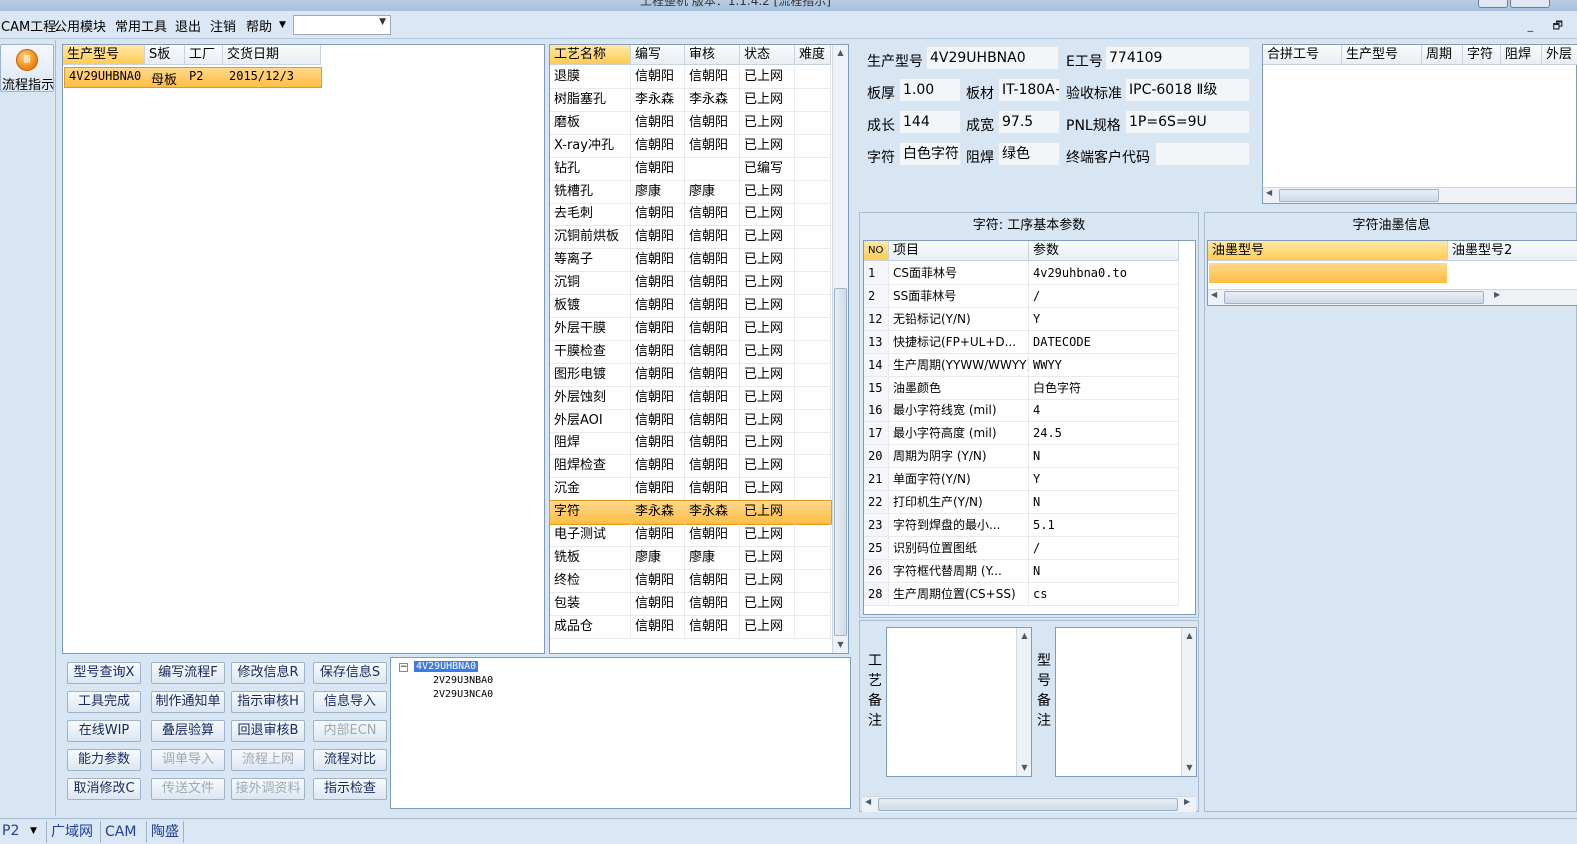 The image size is (1577, 844). Describe the element at coordinates (272, 55) in the screenshot. I see `order-col-date: 交货日期` at that location.